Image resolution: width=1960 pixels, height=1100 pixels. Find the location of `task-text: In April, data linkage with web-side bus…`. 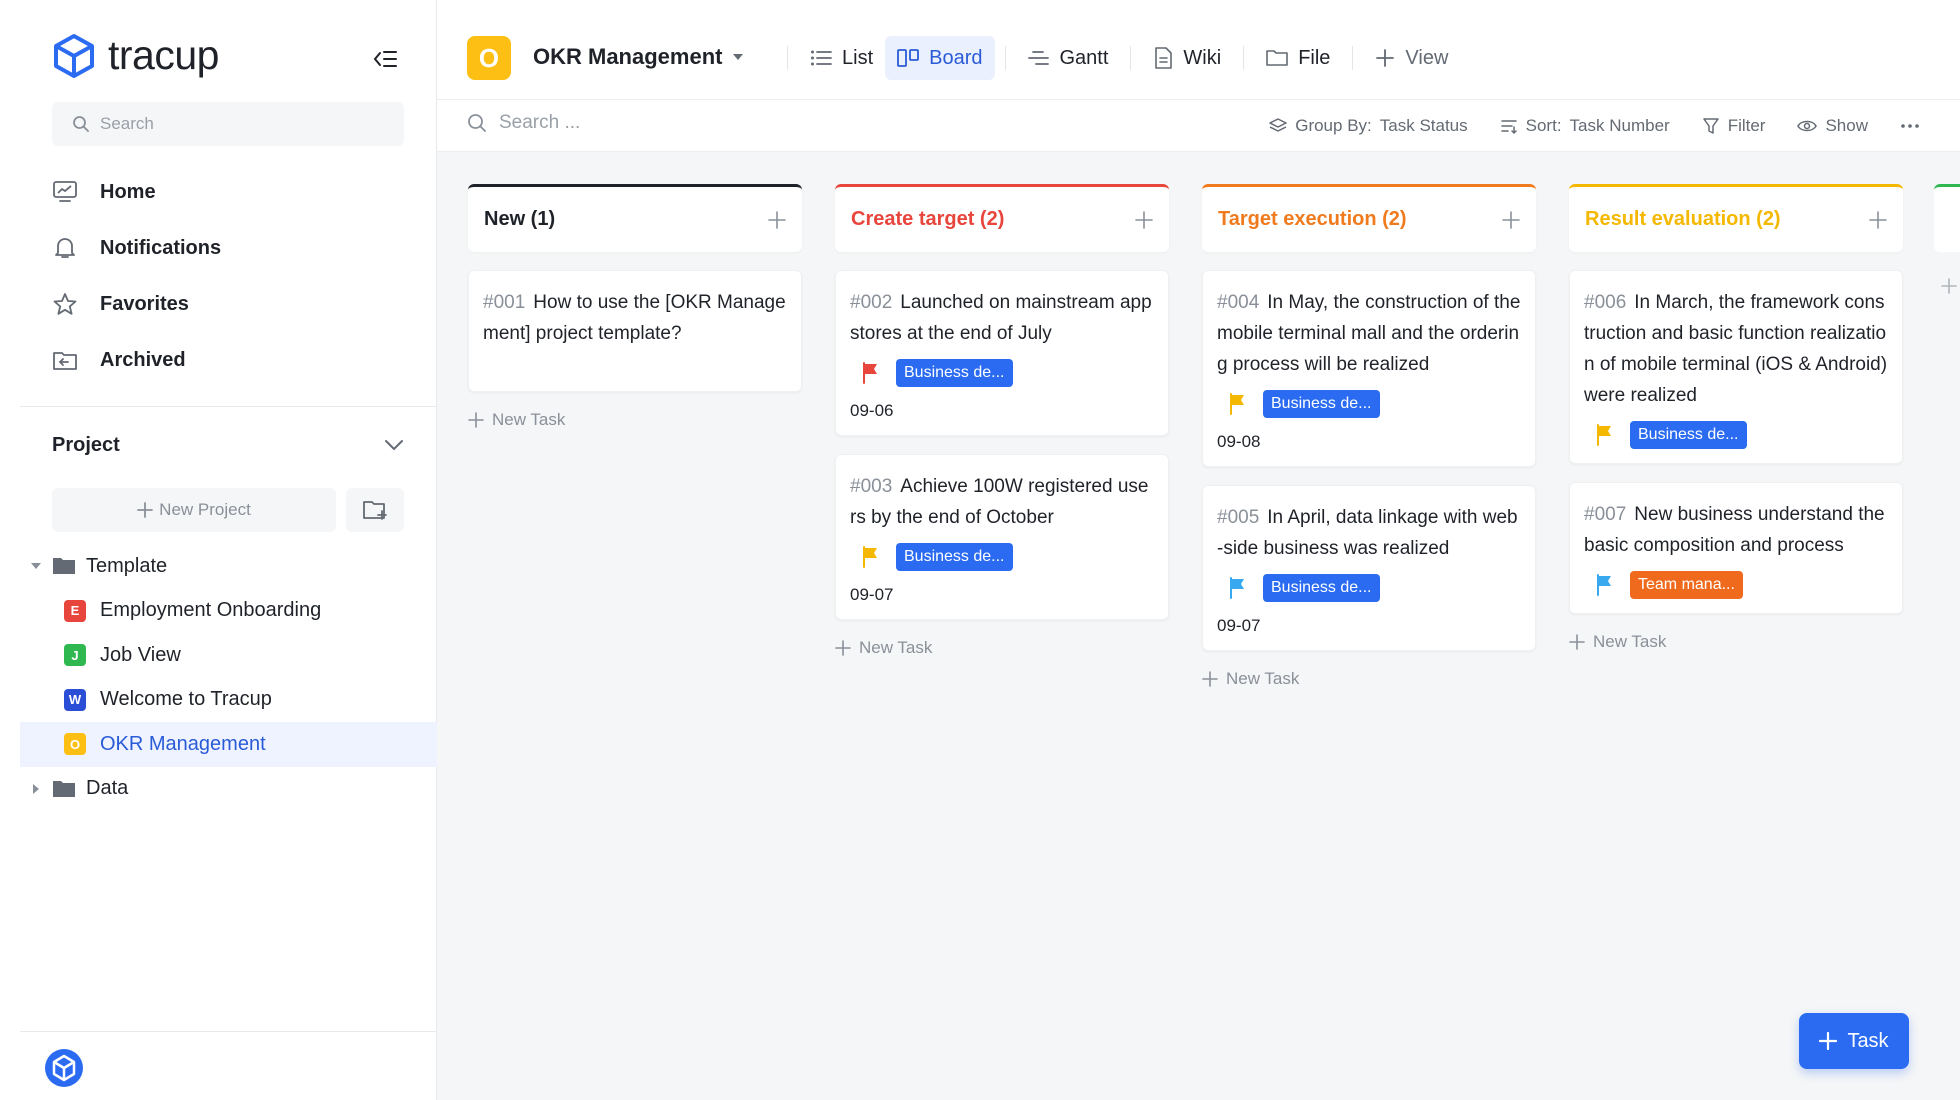

task-text: In April, data linkage with web-side bus… is located at coordinates (1367, 533).